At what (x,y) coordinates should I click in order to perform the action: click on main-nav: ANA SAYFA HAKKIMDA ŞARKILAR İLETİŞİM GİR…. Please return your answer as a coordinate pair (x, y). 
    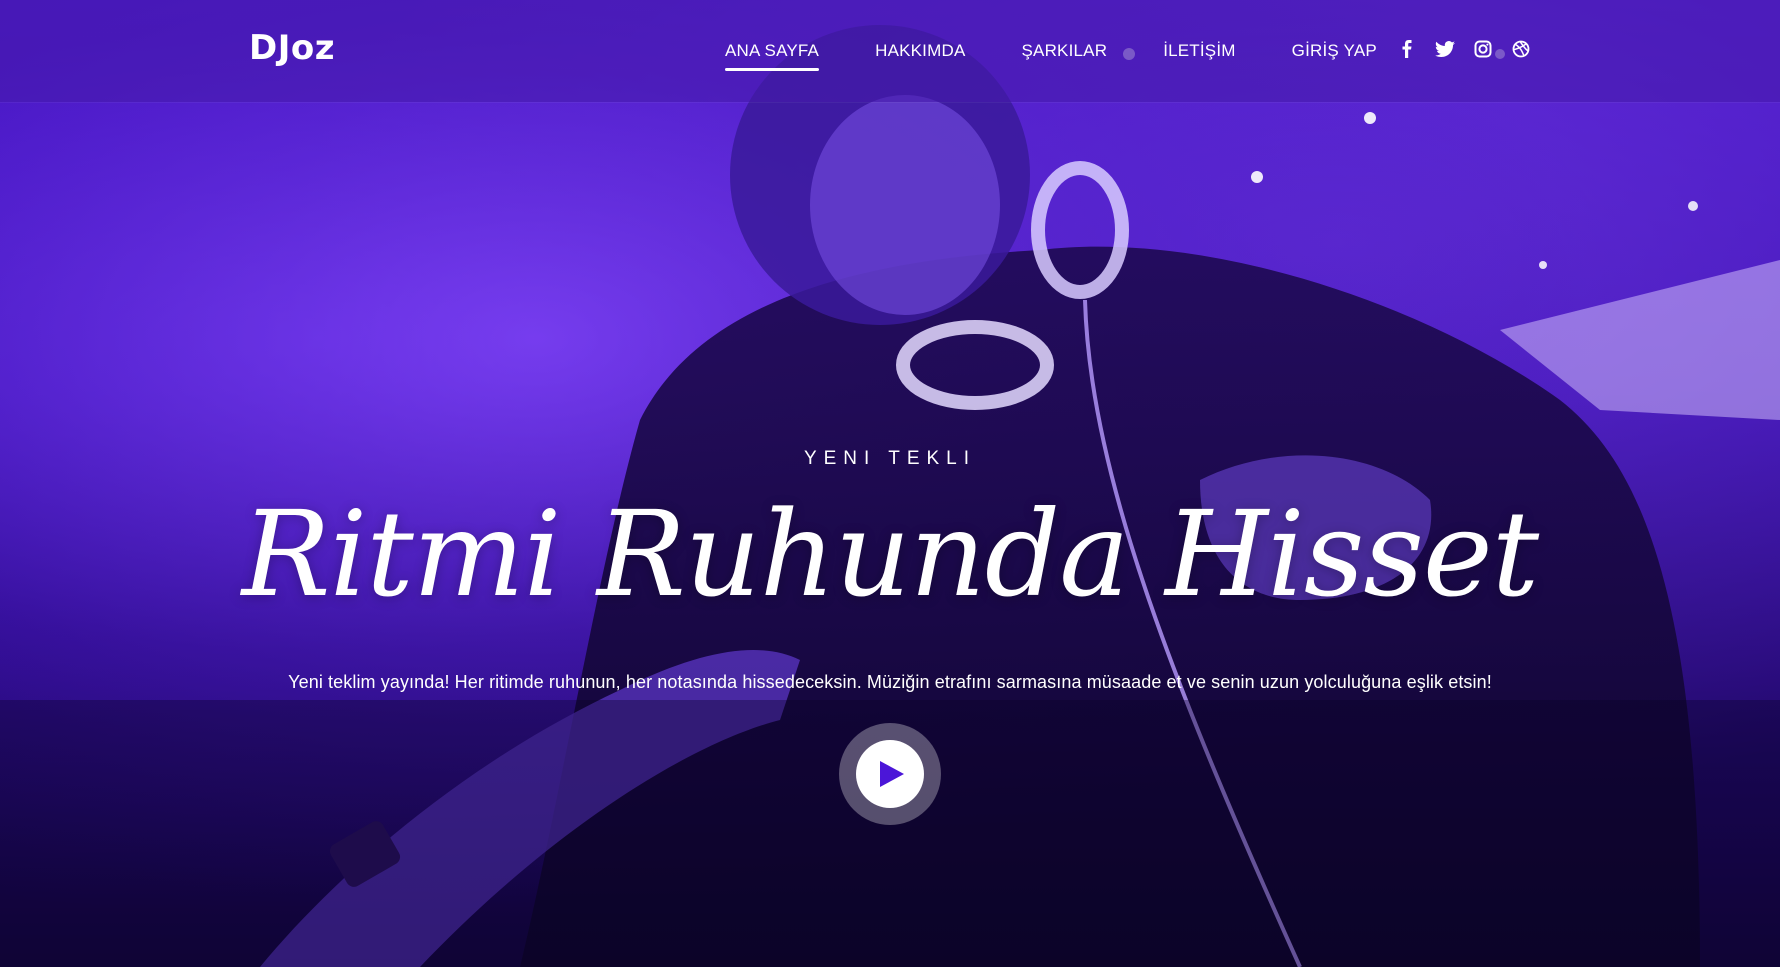
    Looking at the image, I should click on (1066, 51).